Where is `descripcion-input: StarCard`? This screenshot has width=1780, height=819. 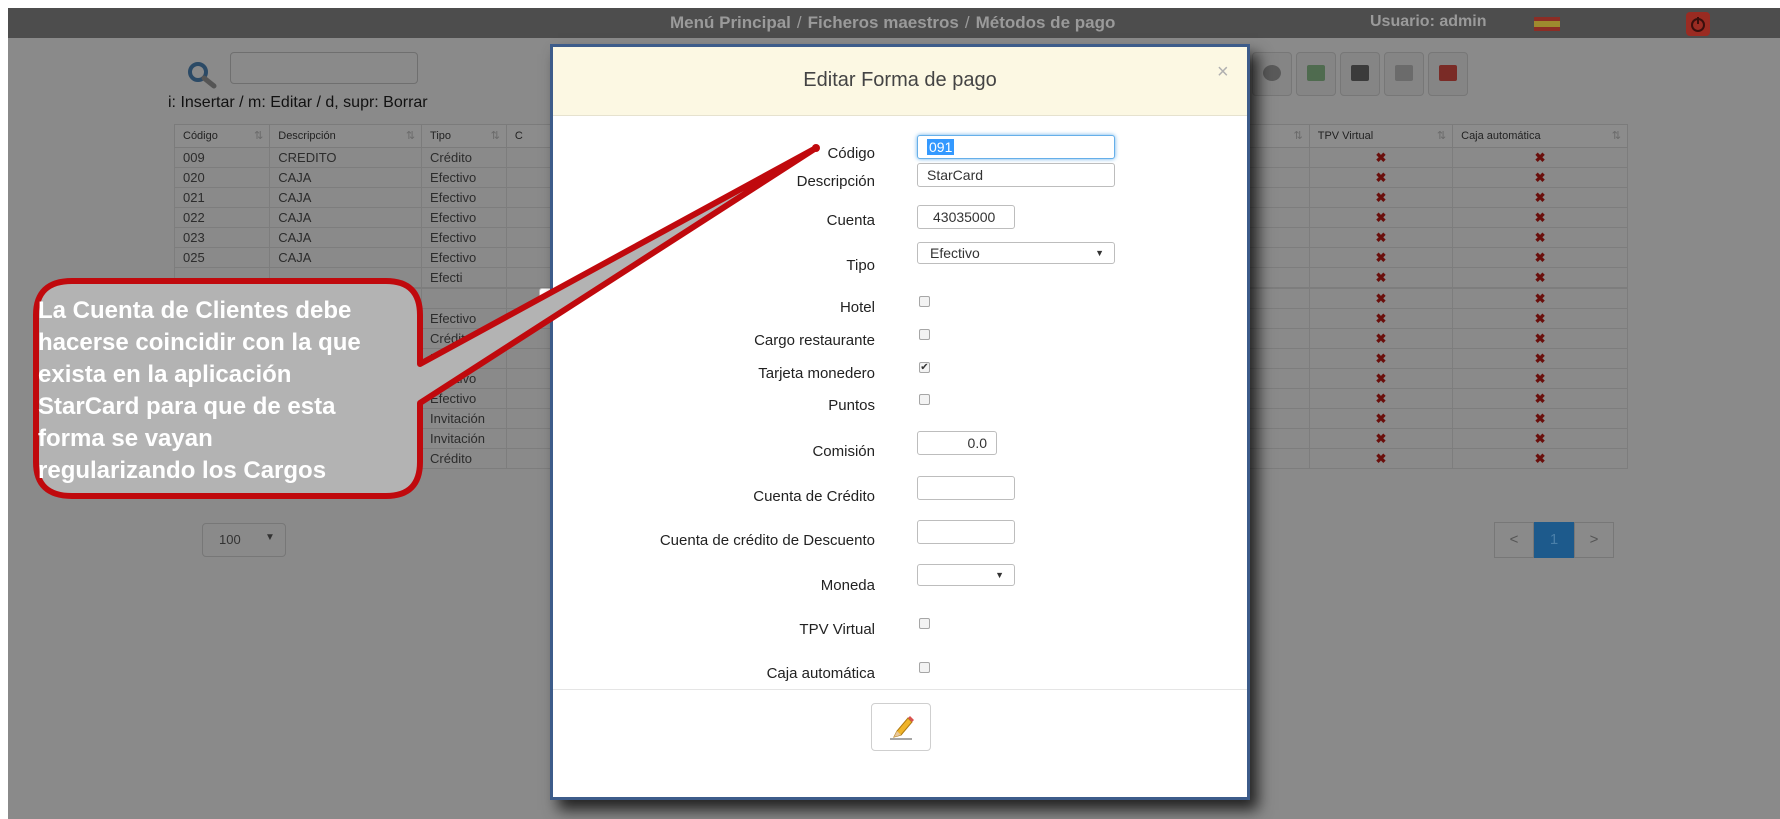
descripcion-input: StarCard is located at coordinates (1016, 175).